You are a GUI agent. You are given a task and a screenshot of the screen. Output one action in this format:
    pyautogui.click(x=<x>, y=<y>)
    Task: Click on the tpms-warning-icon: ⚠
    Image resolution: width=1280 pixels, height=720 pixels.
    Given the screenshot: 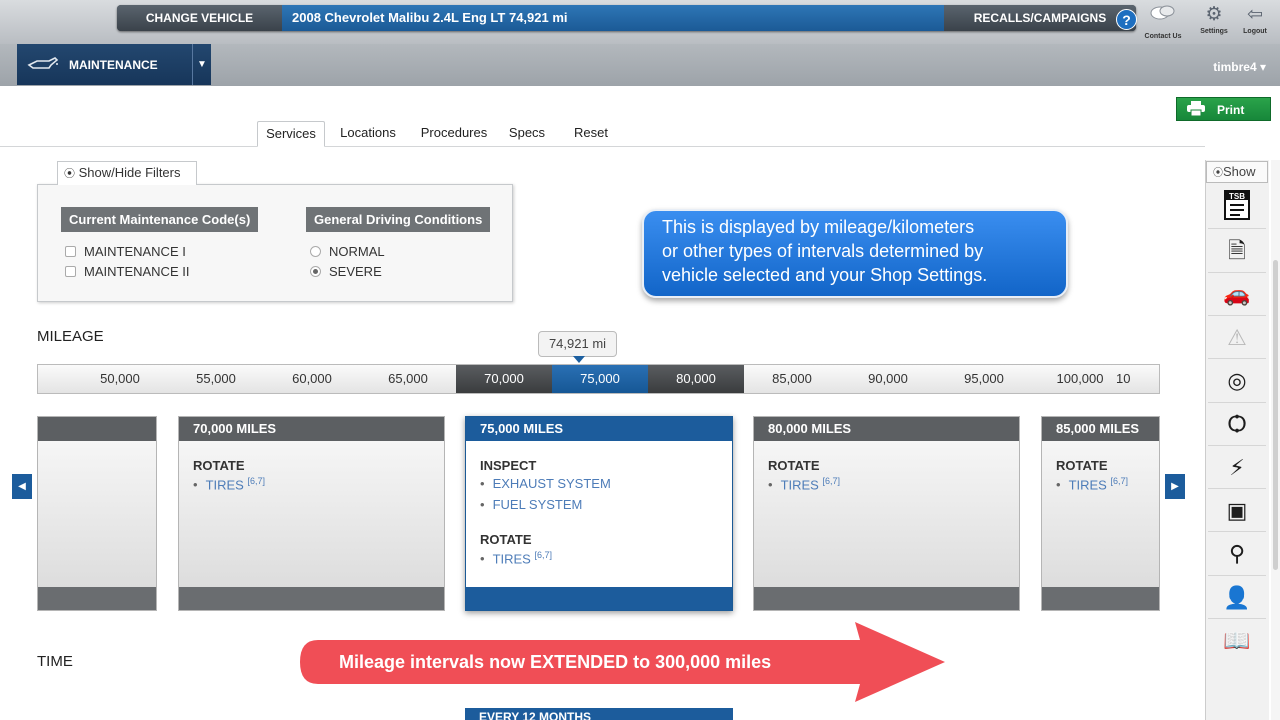 What is the action you would take?
    pyautogui.click(x=1237, y=337)
    